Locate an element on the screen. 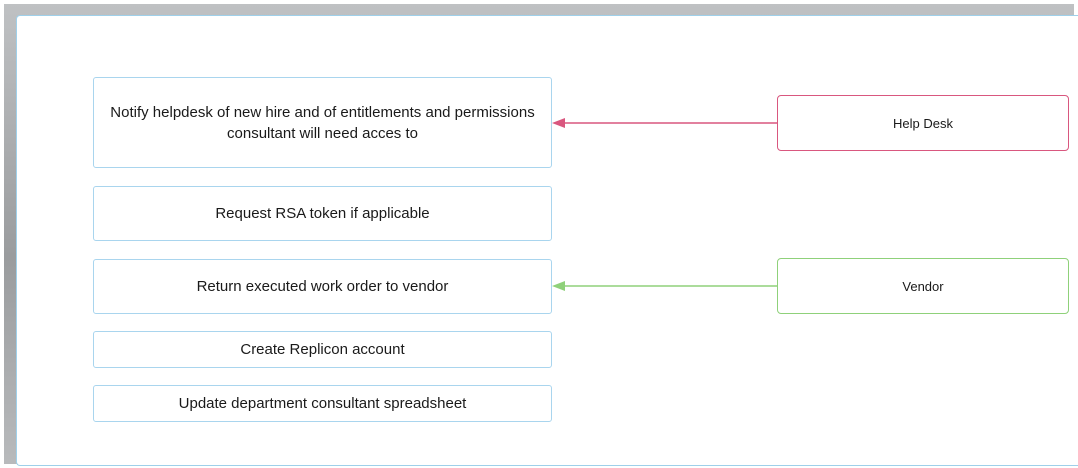 This screenshot has height=468, width=1078. arrowhead-green-icon is located at coordinates (558, 286).